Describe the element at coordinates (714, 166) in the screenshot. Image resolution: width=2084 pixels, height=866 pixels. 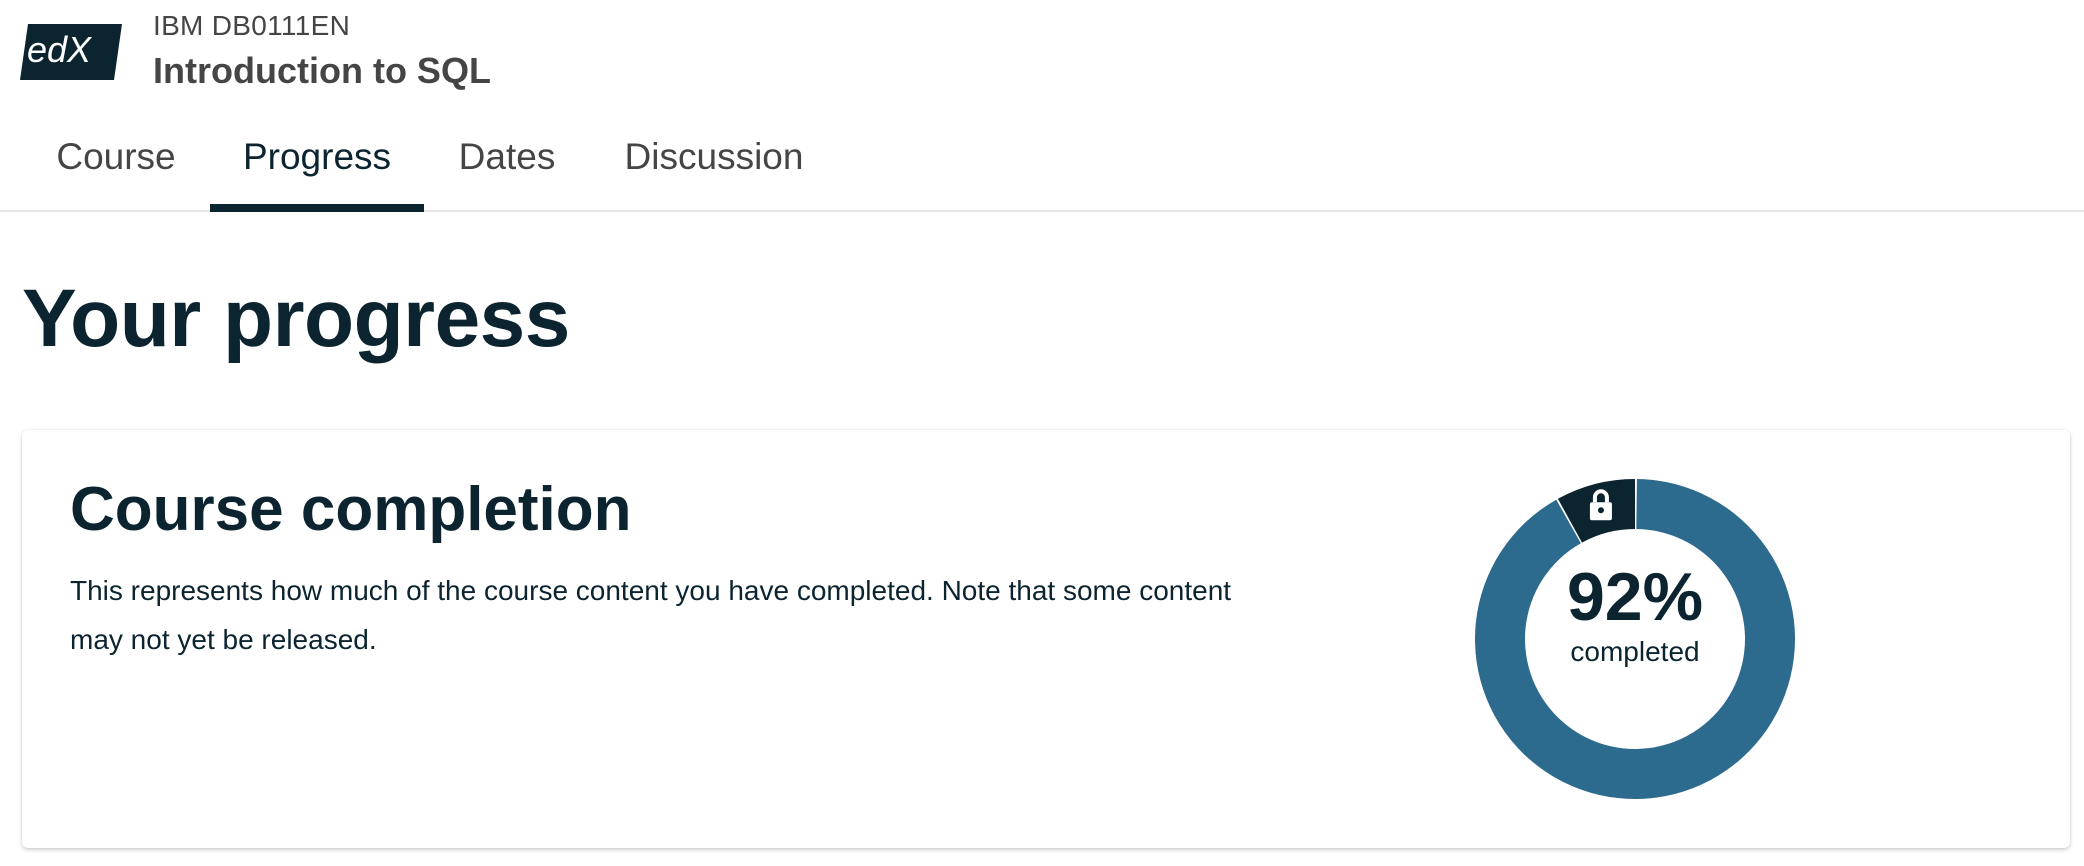
I see `tab-discussion: Discussion` at that location.